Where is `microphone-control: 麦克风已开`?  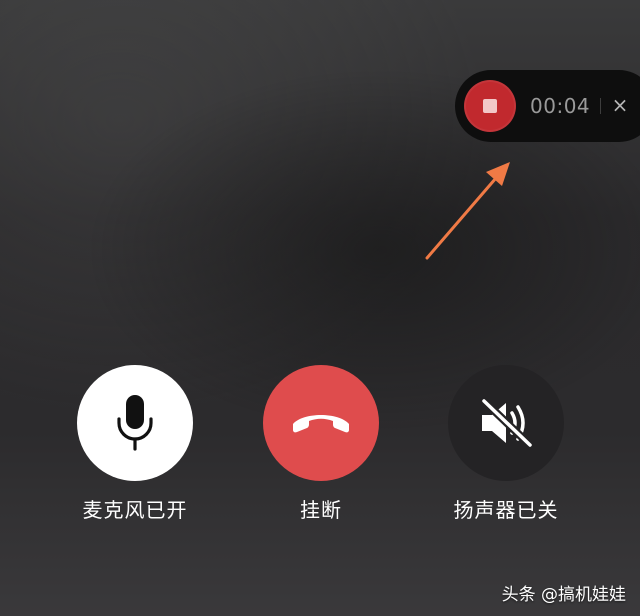
microphone-control: 麦克风已开 is located at coordinates (135, 444).